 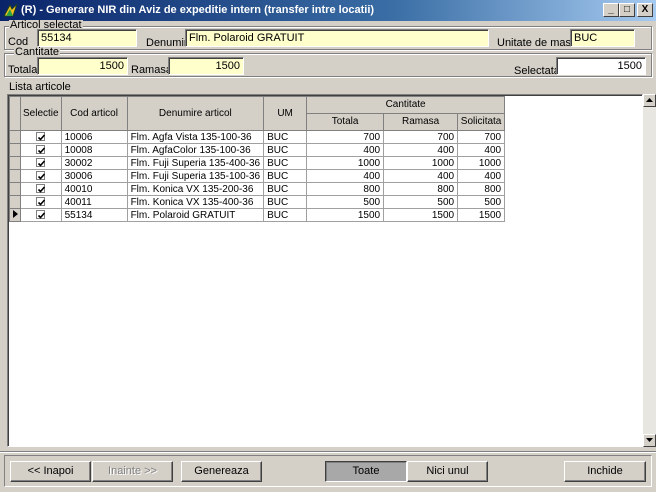 What do you see at coordinates (195, 202) in the screenshot?
I see `row-denumire: Flm. Konica VX 135-400-36` at bounding box center [195, 202].